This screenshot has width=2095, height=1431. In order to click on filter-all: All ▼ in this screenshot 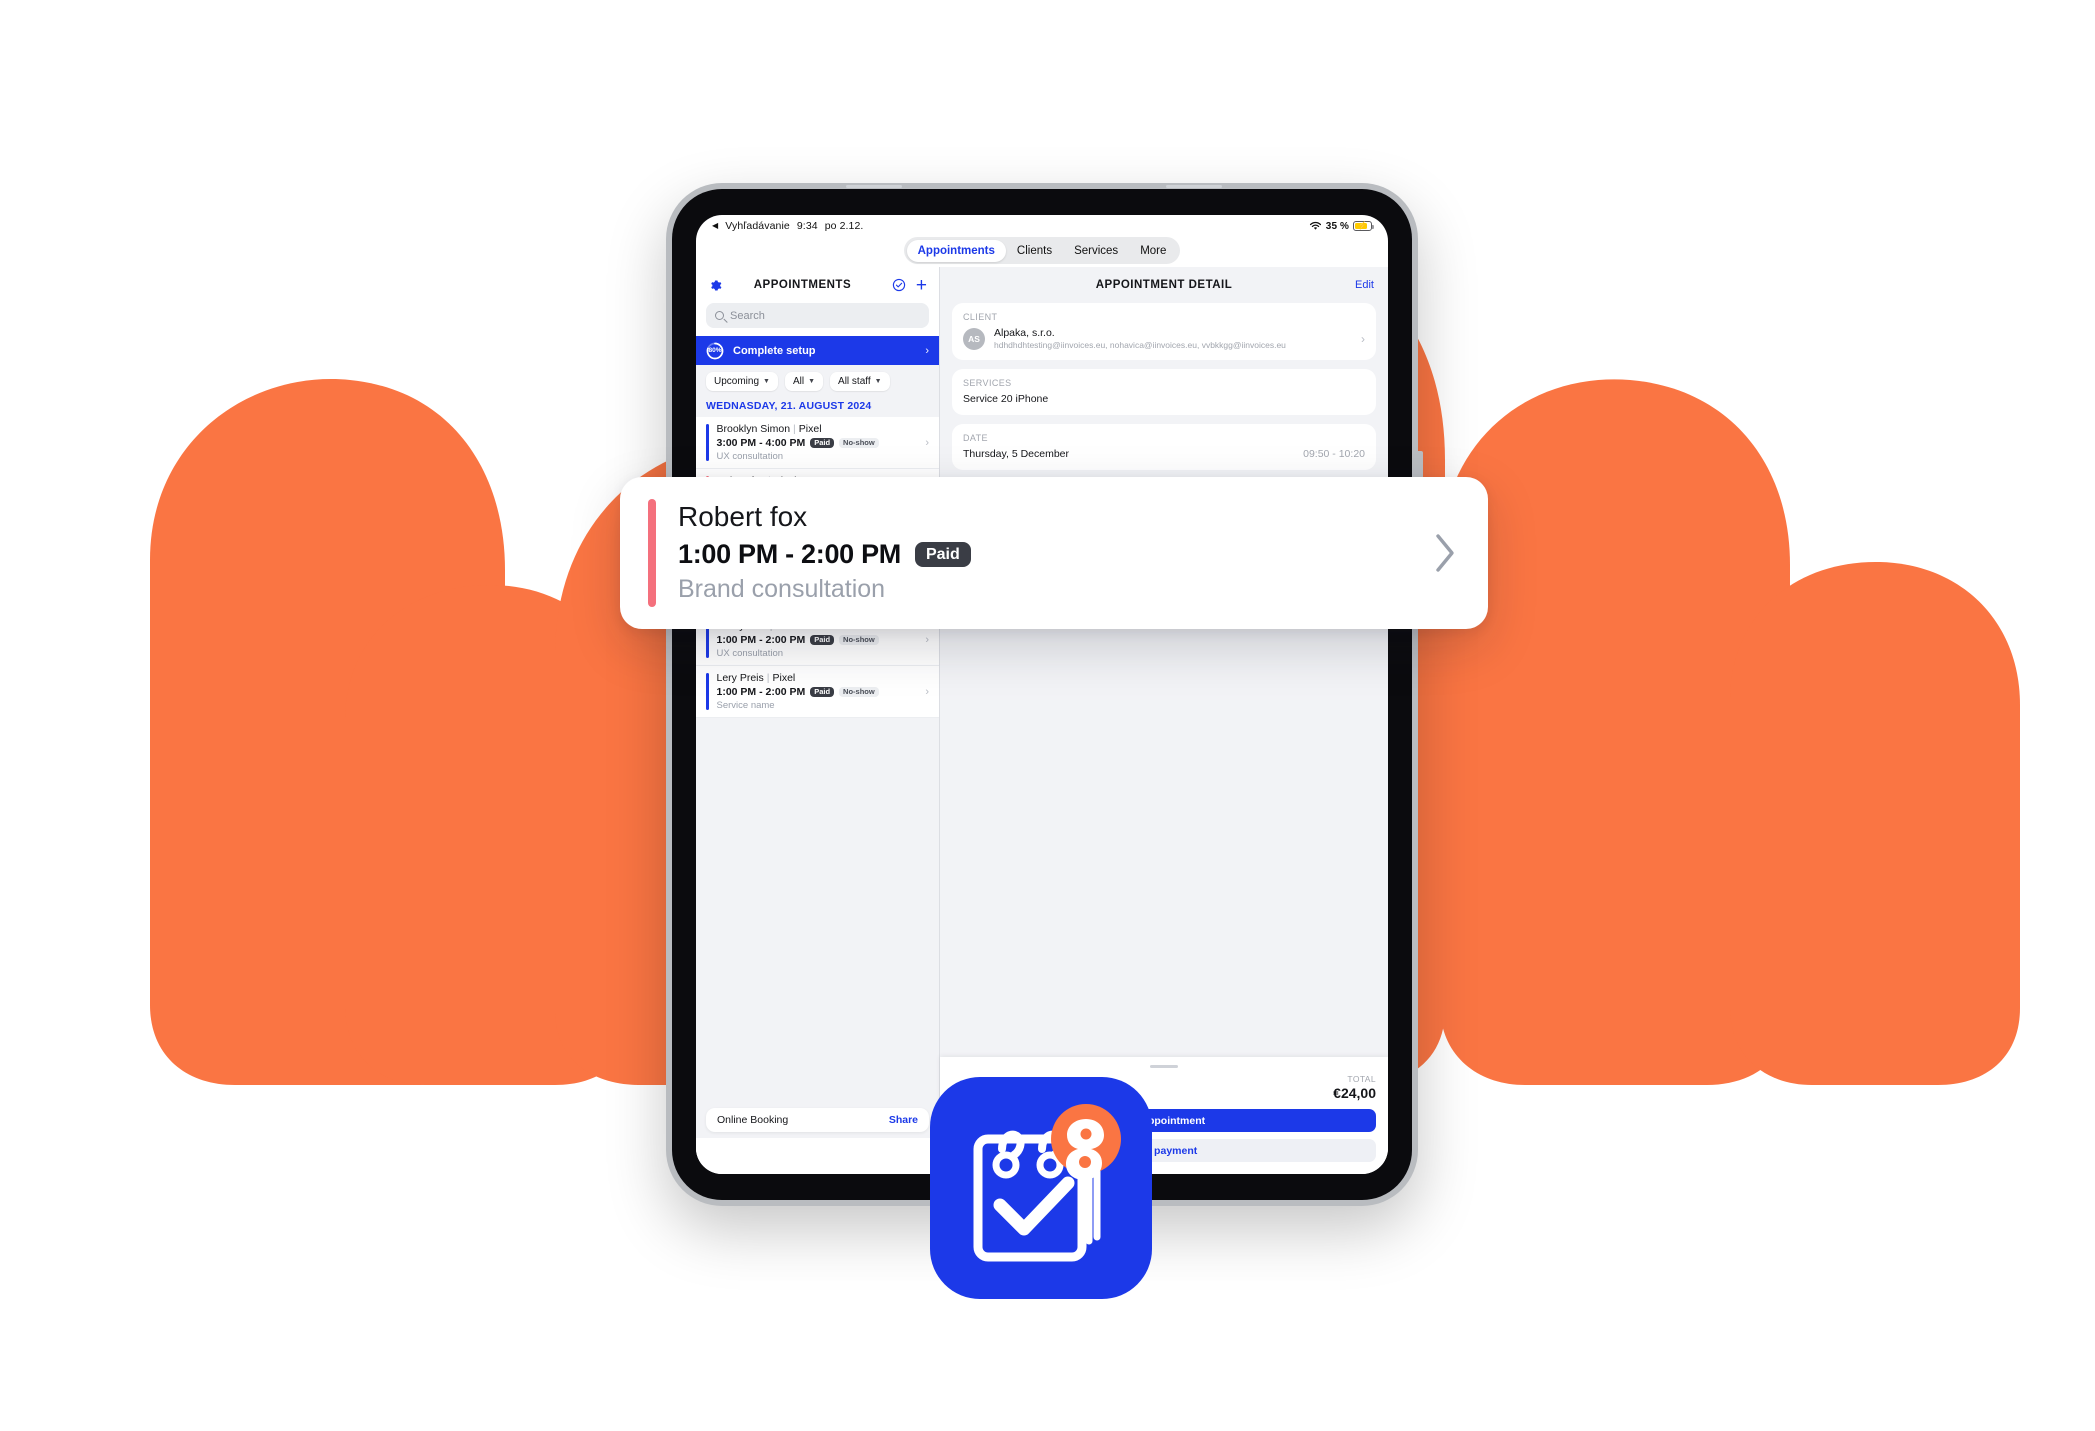, I will do `click(804, 381)`.